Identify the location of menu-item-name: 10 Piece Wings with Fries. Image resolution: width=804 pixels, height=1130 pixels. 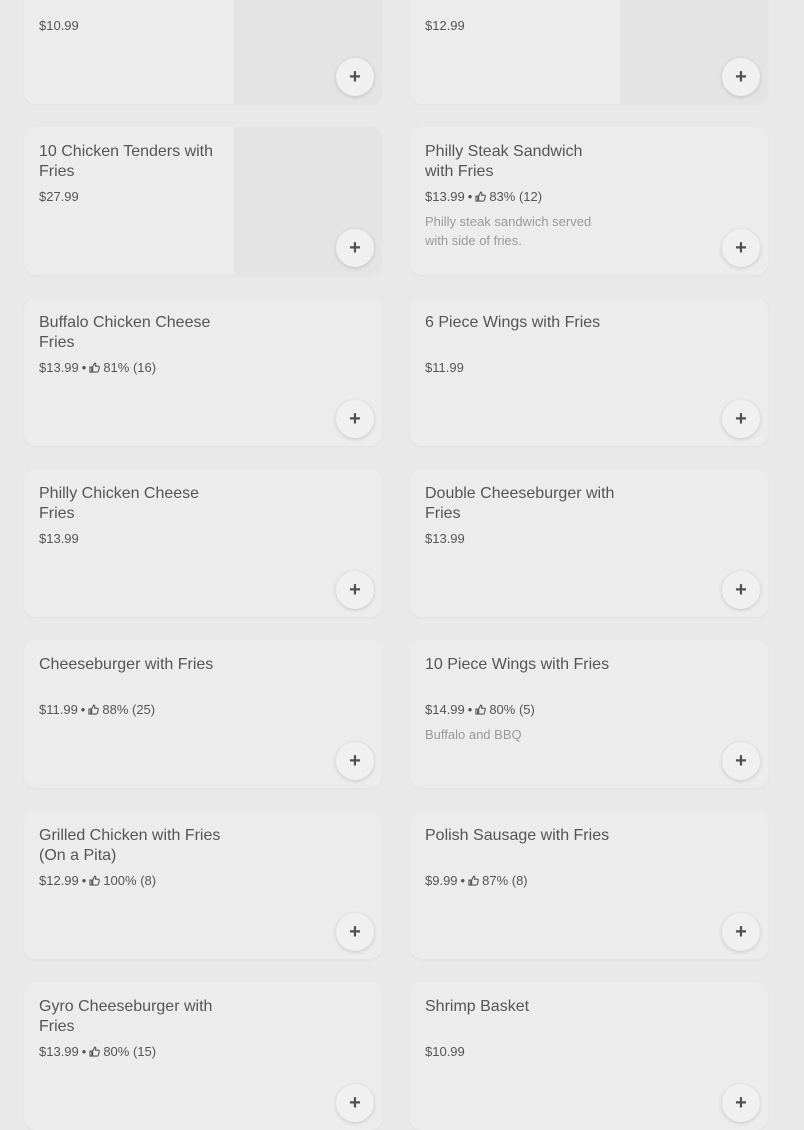
(517, 664).